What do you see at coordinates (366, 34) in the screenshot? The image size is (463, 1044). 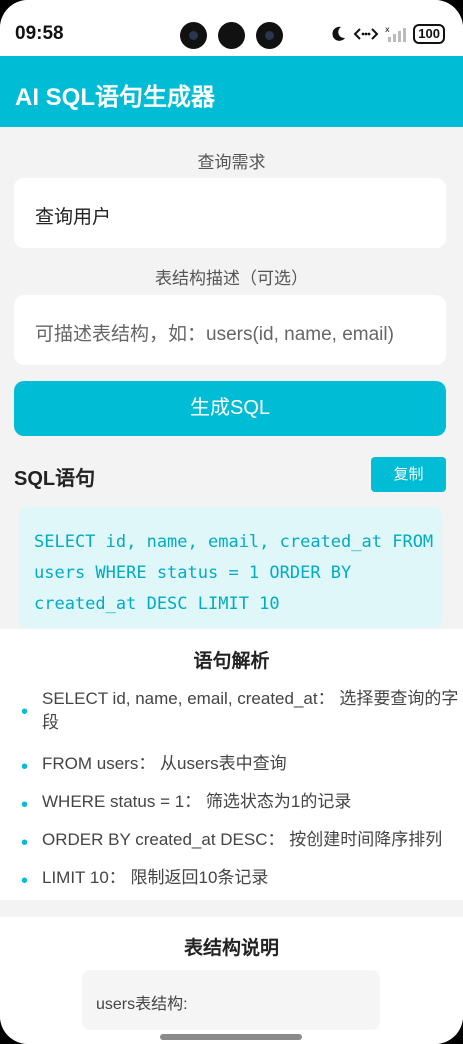 I see `data-transfer-icon` at bounding box center [366, 34].